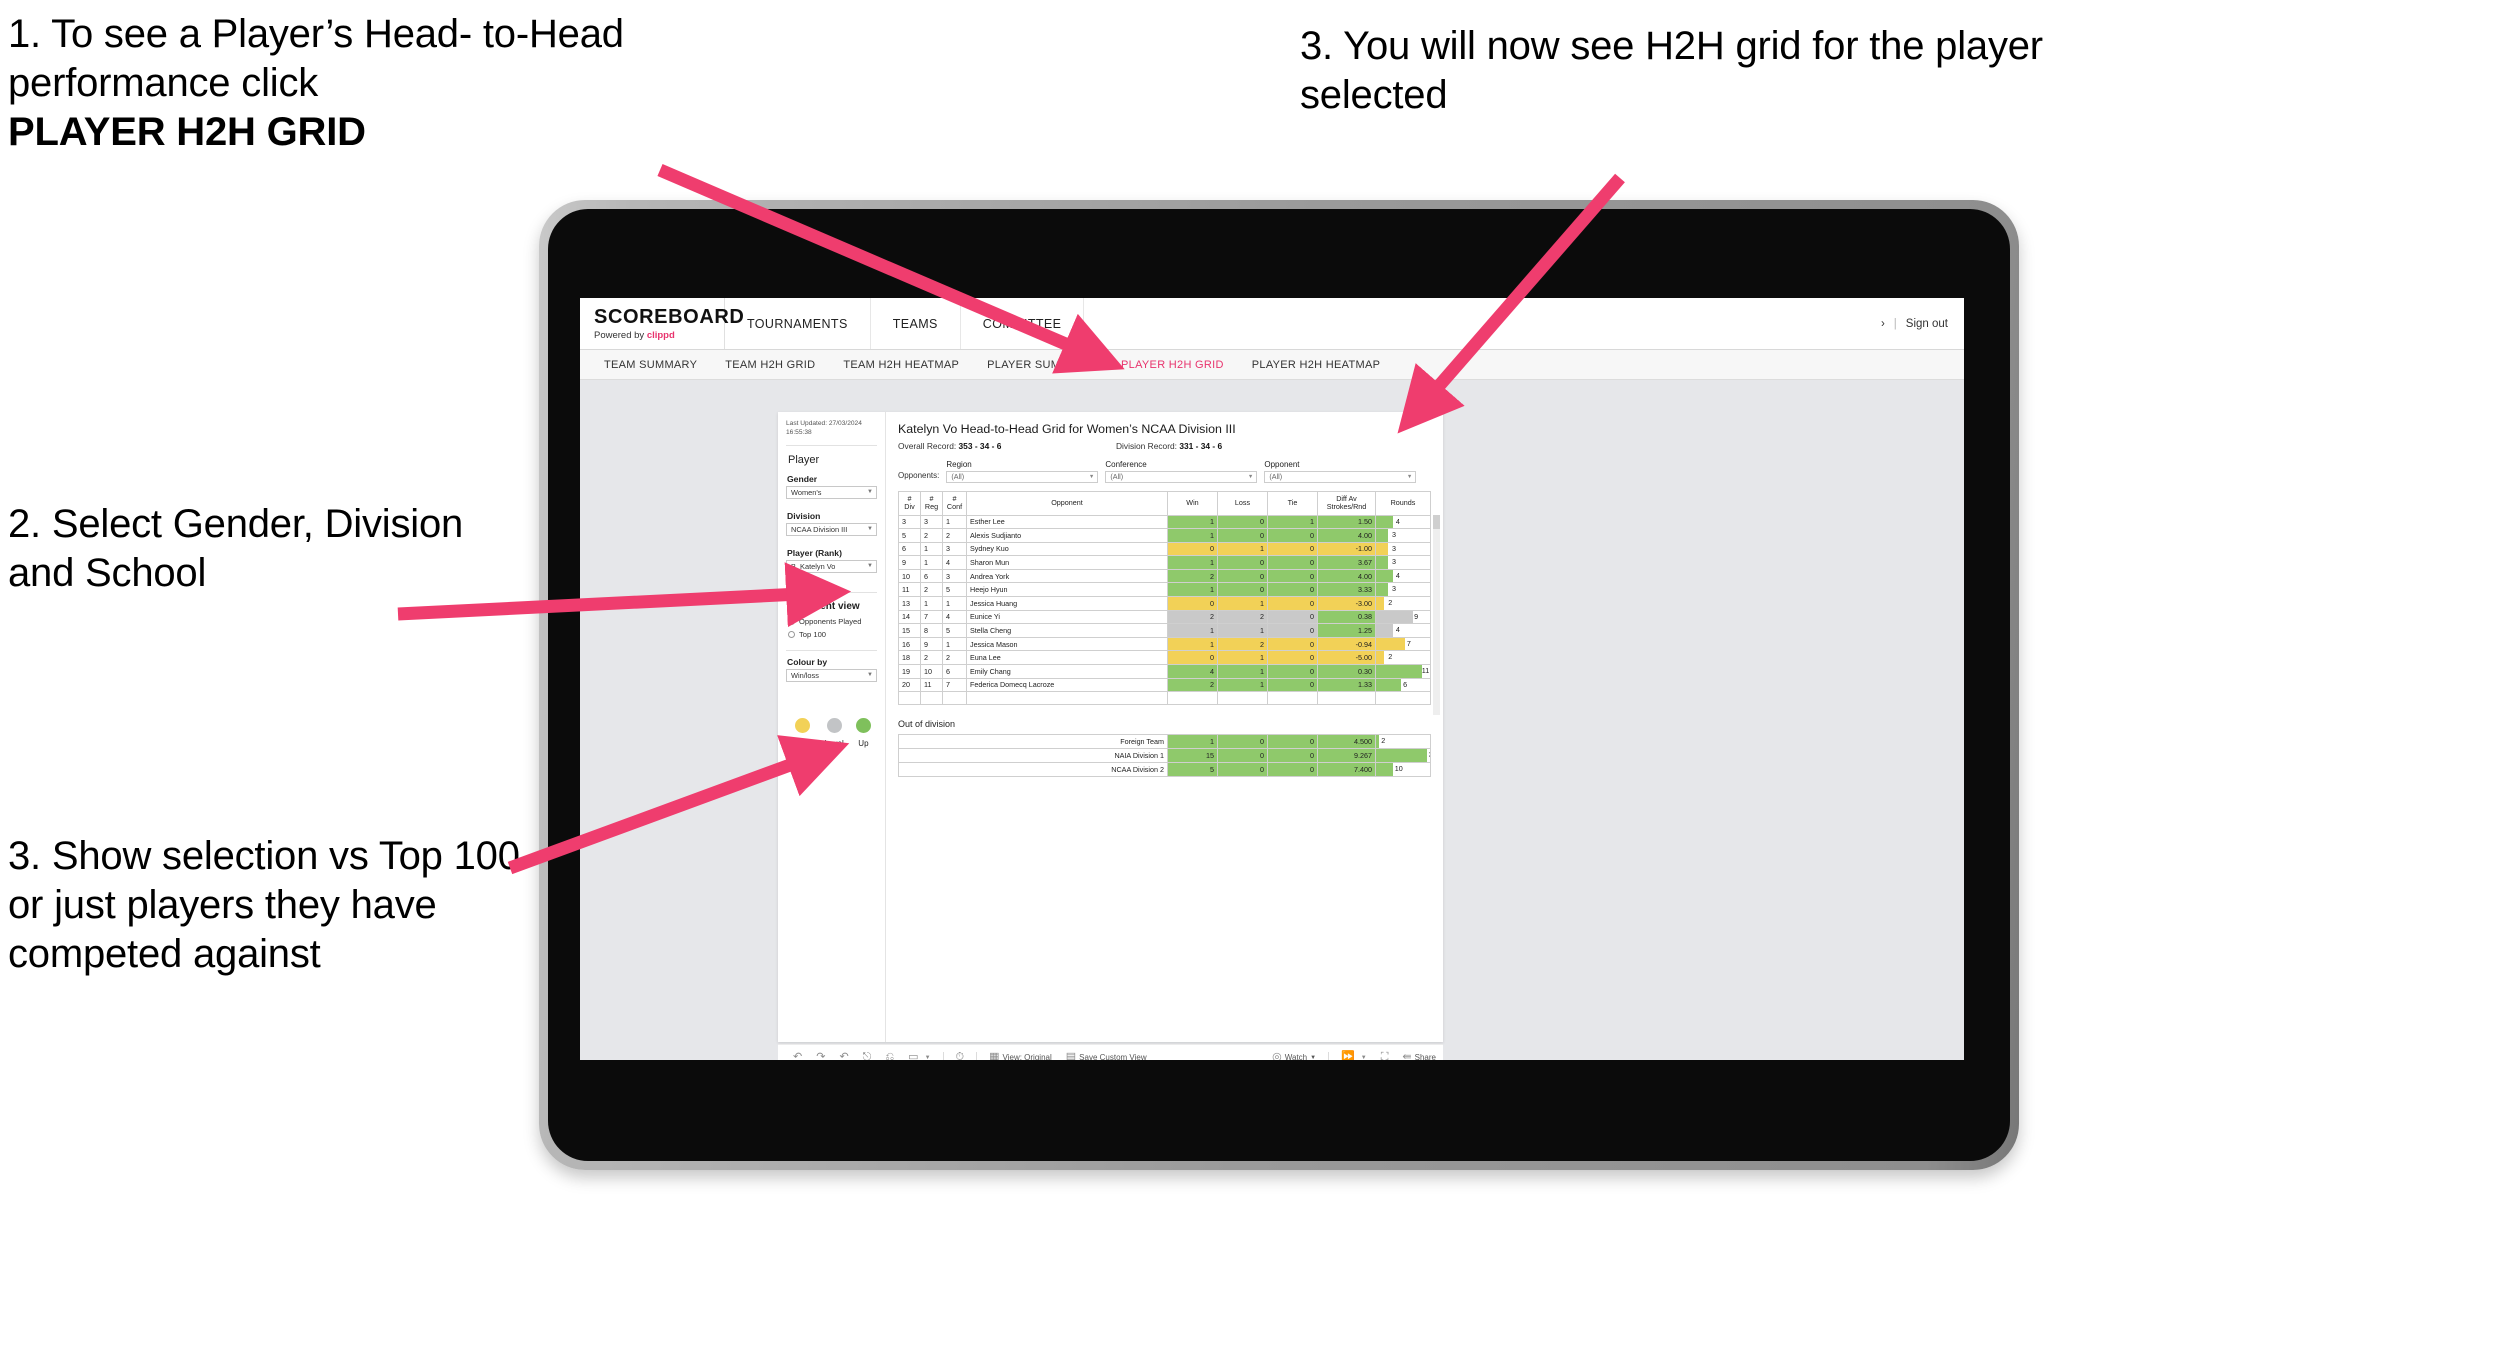 The width and height of the screenshot is (2512, 1352). Describe the element at coordinates (867, 1056) in the screenshot. I see `refresh-icon: ⎋` at that location.